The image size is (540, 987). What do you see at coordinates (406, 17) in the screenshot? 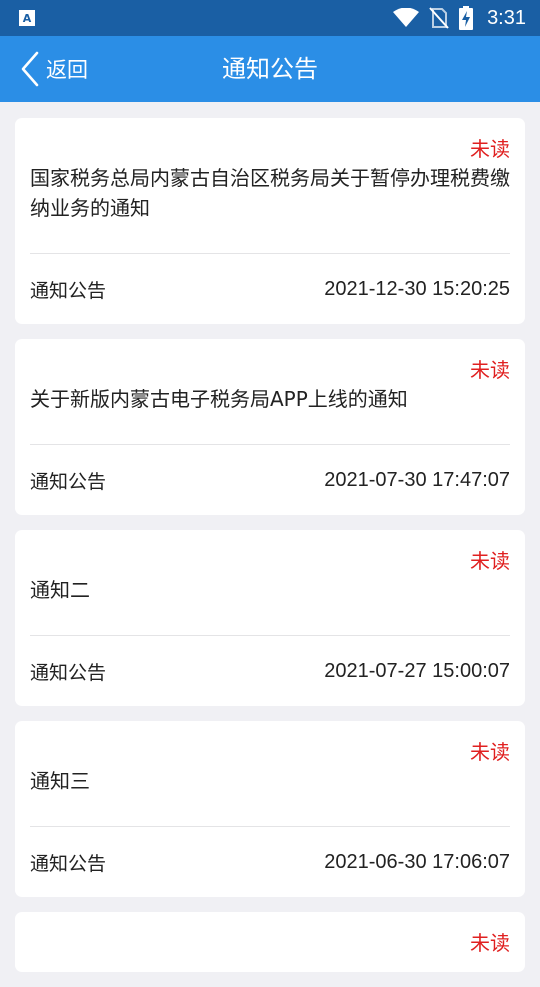
I see `wifi-icon` at bounding box center [406, 17].